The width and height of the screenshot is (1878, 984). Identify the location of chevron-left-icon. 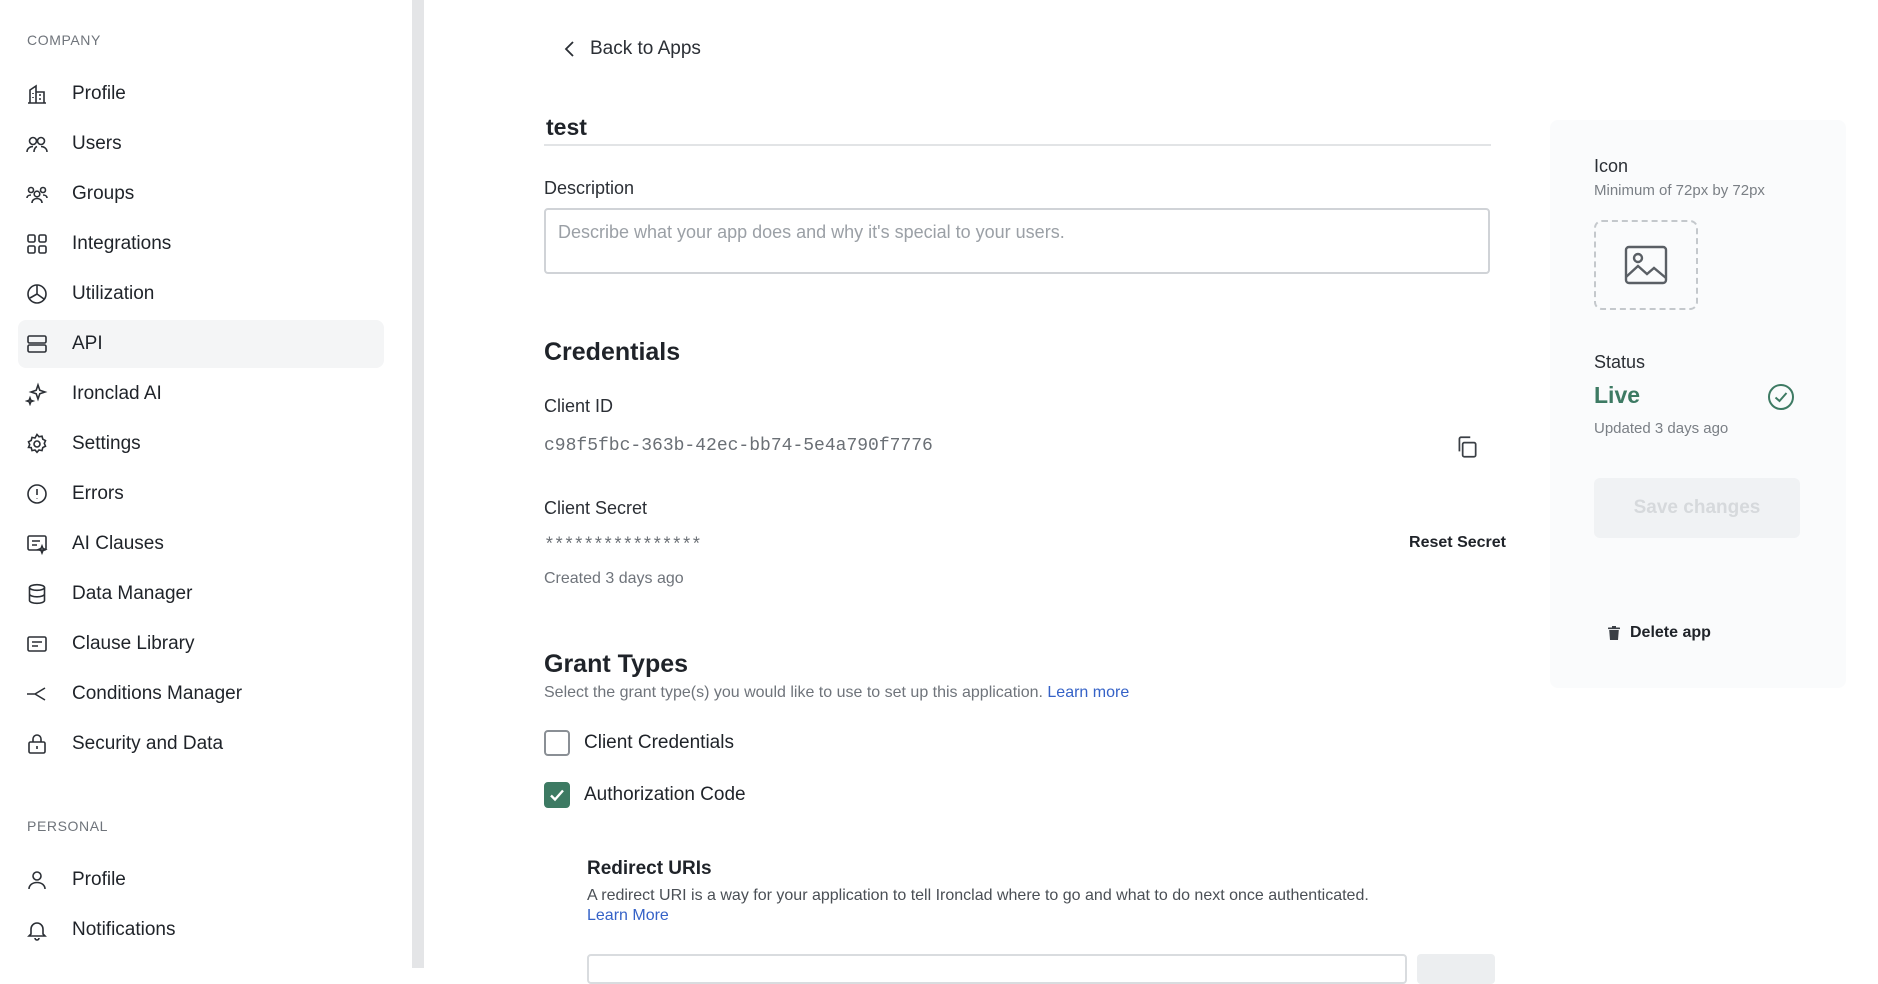
(569, 49).